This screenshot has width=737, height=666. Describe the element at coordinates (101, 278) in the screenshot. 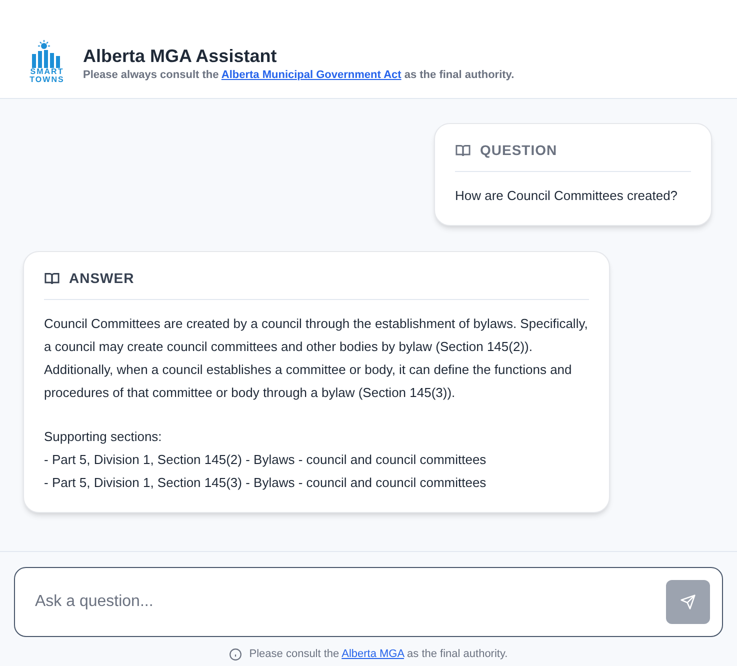

I see `answer-label: ANSWER` at that location.